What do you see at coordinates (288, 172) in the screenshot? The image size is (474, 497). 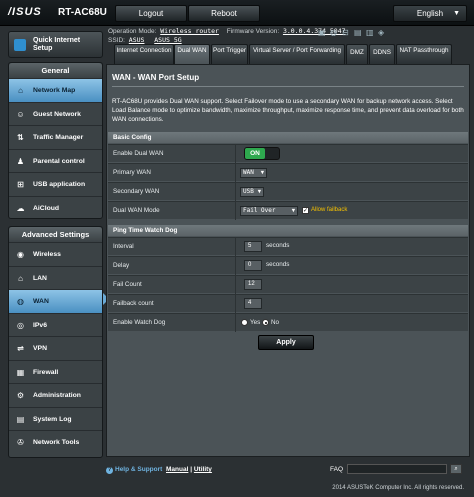 I see `primary-wan-row: Primary WAN WAN ▼` at bounding box center [288, 172].